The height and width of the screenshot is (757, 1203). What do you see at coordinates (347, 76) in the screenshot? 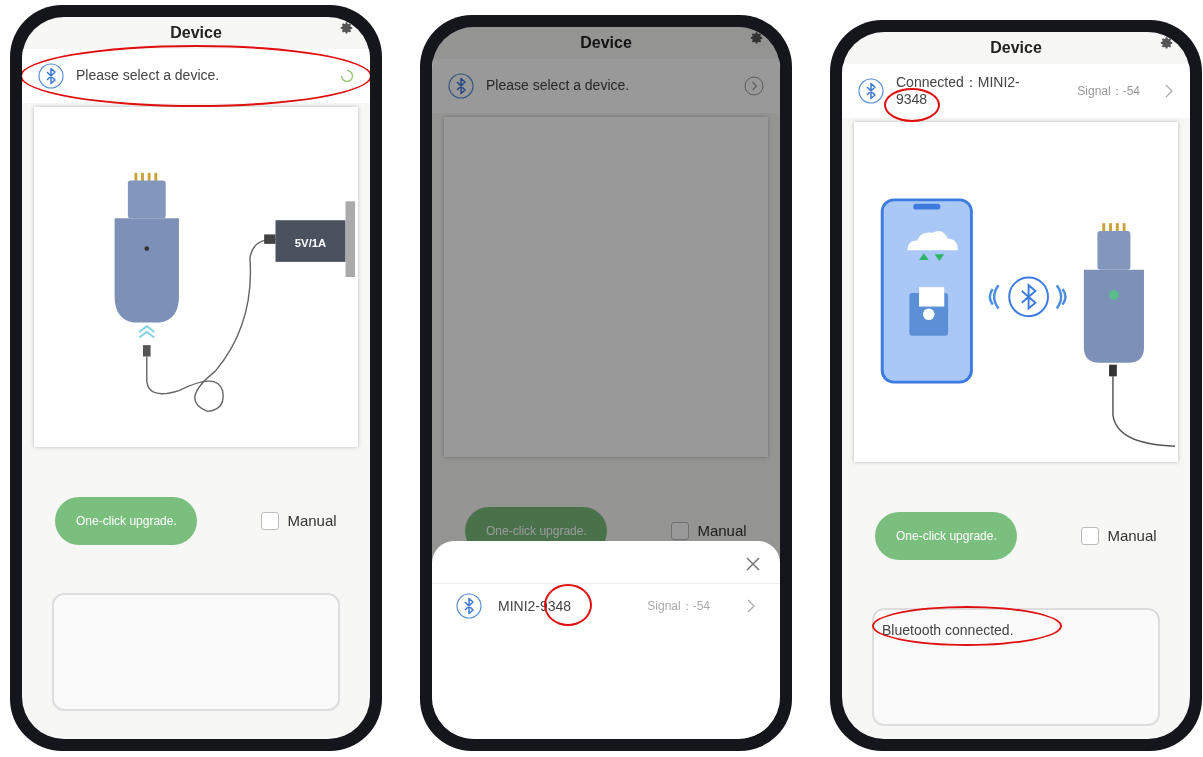
I see `loading-spinner-icon` at bounding box center [347, 76].